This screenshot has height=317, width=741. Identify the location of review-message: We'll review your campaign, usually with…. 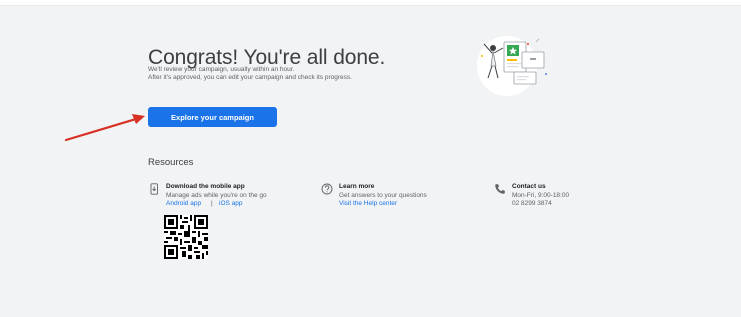
(221, 69).